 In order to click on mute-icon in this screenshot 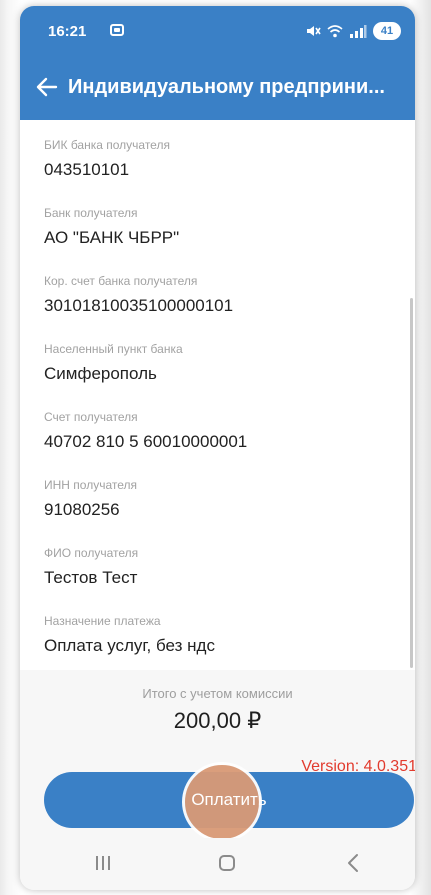, I will do `click(314, 31)`.